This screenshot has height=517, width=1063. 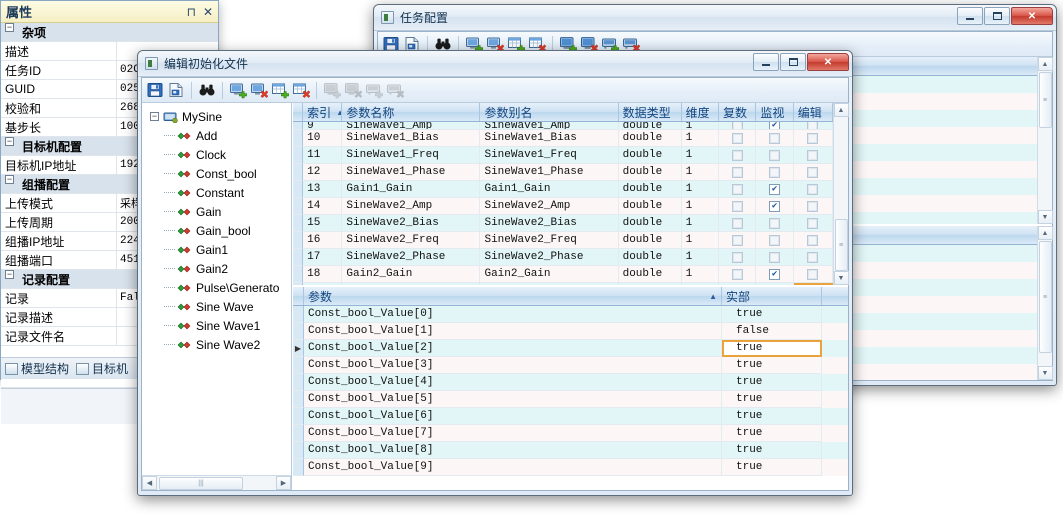 What do you see at coordinates (216, 192) in the screenshot?
I see `tree-node: Constant` at bounding box center [216, 192].